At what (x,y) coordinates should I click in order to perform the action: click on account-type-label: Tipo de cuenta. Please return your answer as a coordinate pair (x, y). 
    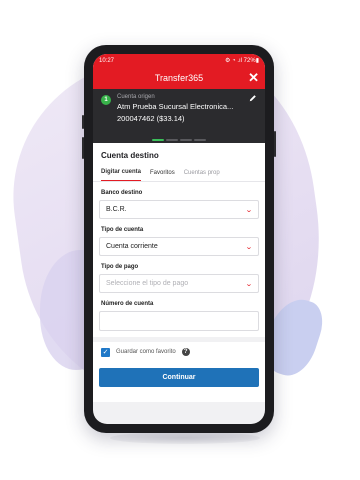
    Looking at the image, I should click on (122, 230).